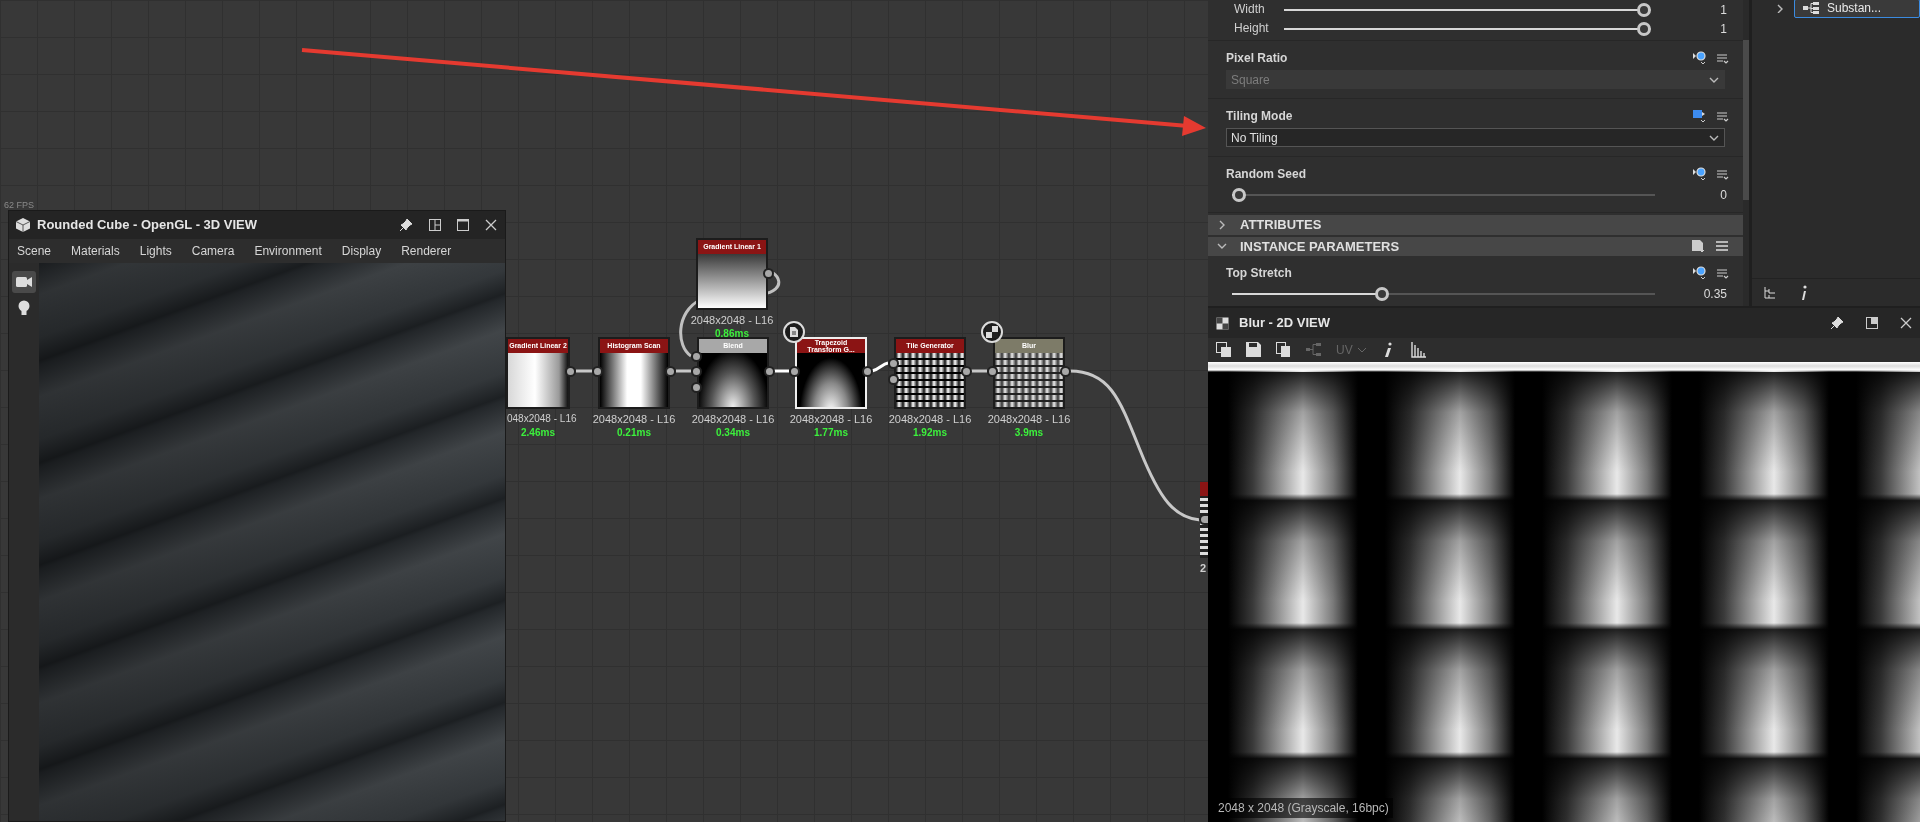 The width and height of the screenshot is (1920, 822). I want to click on node-timing: 2.46ms, so click(538, 433).